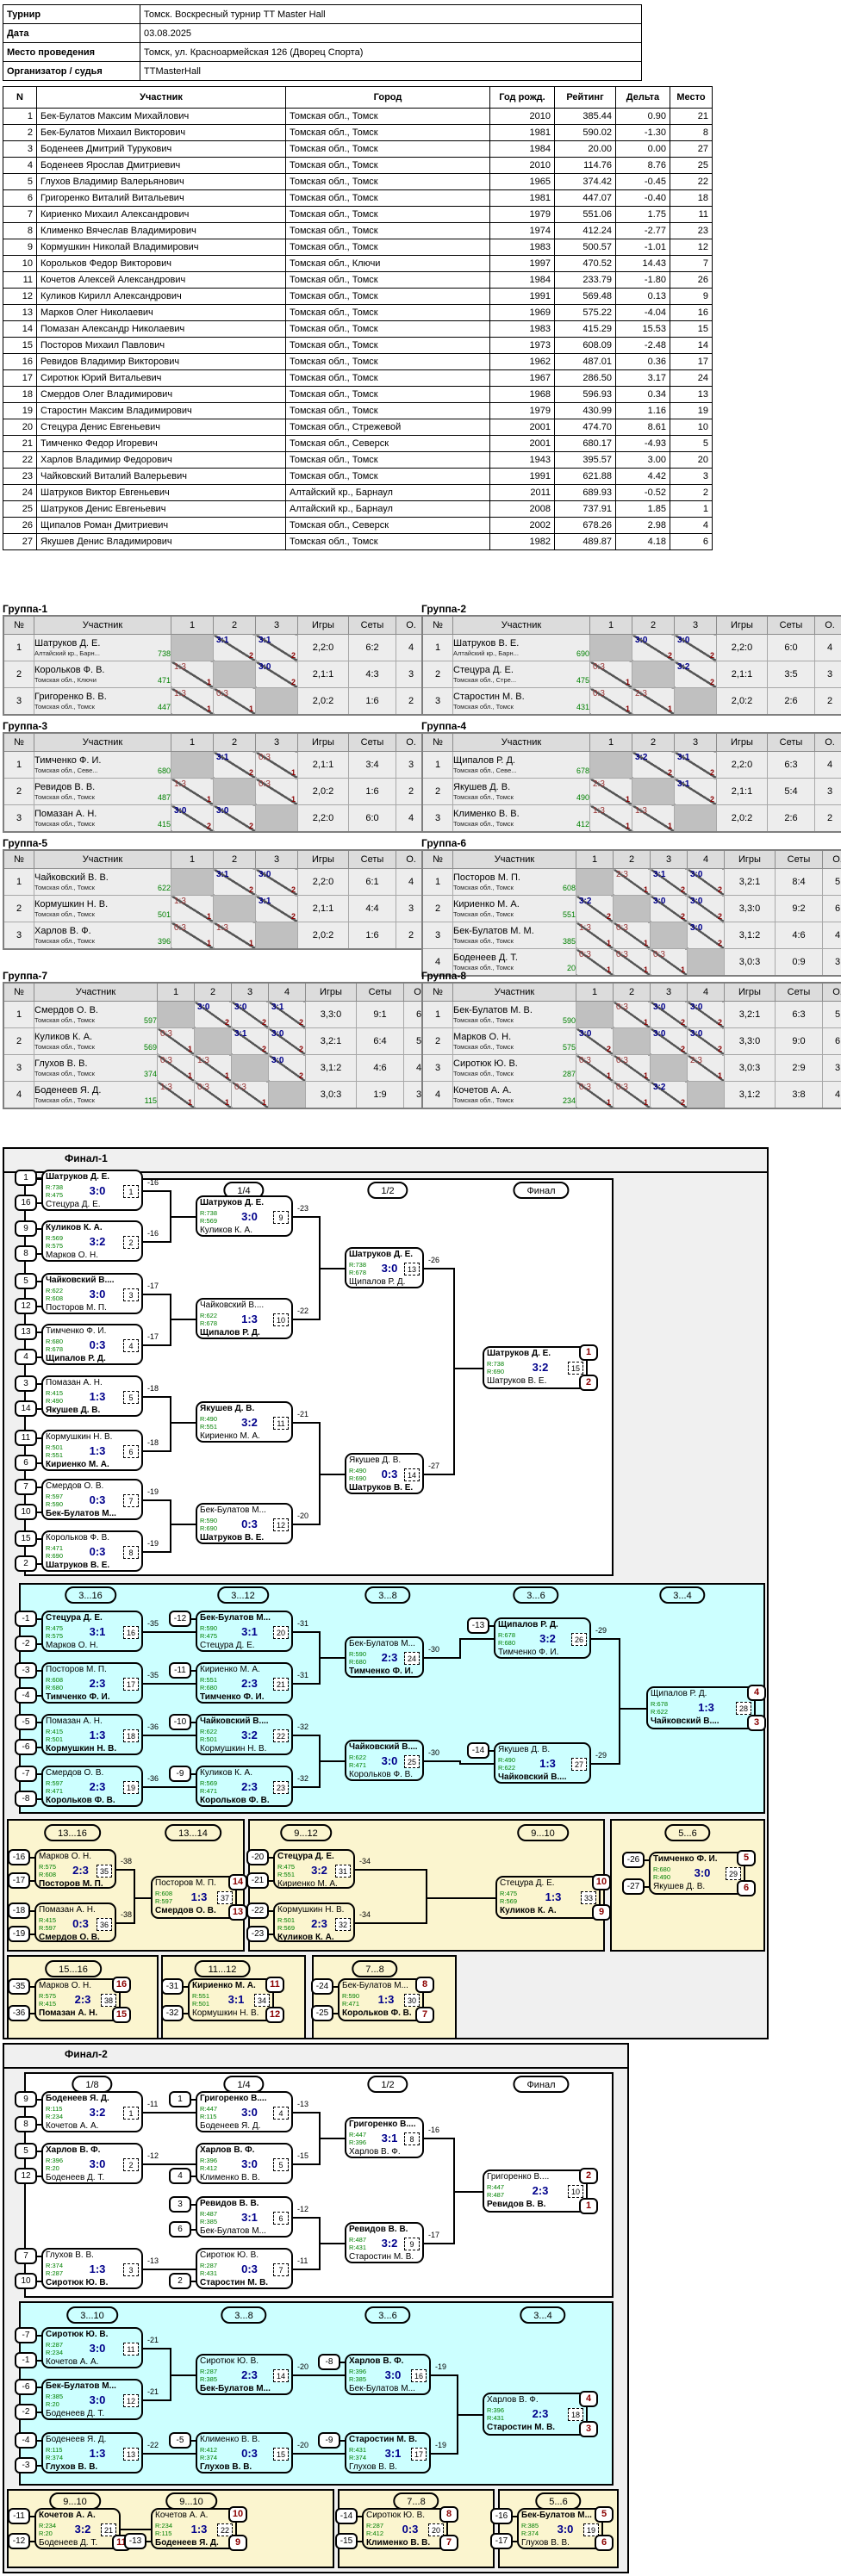  Describe the element at coordinates (437, 1095) in the screenshot. I see `group-row-number: 4` at that location.